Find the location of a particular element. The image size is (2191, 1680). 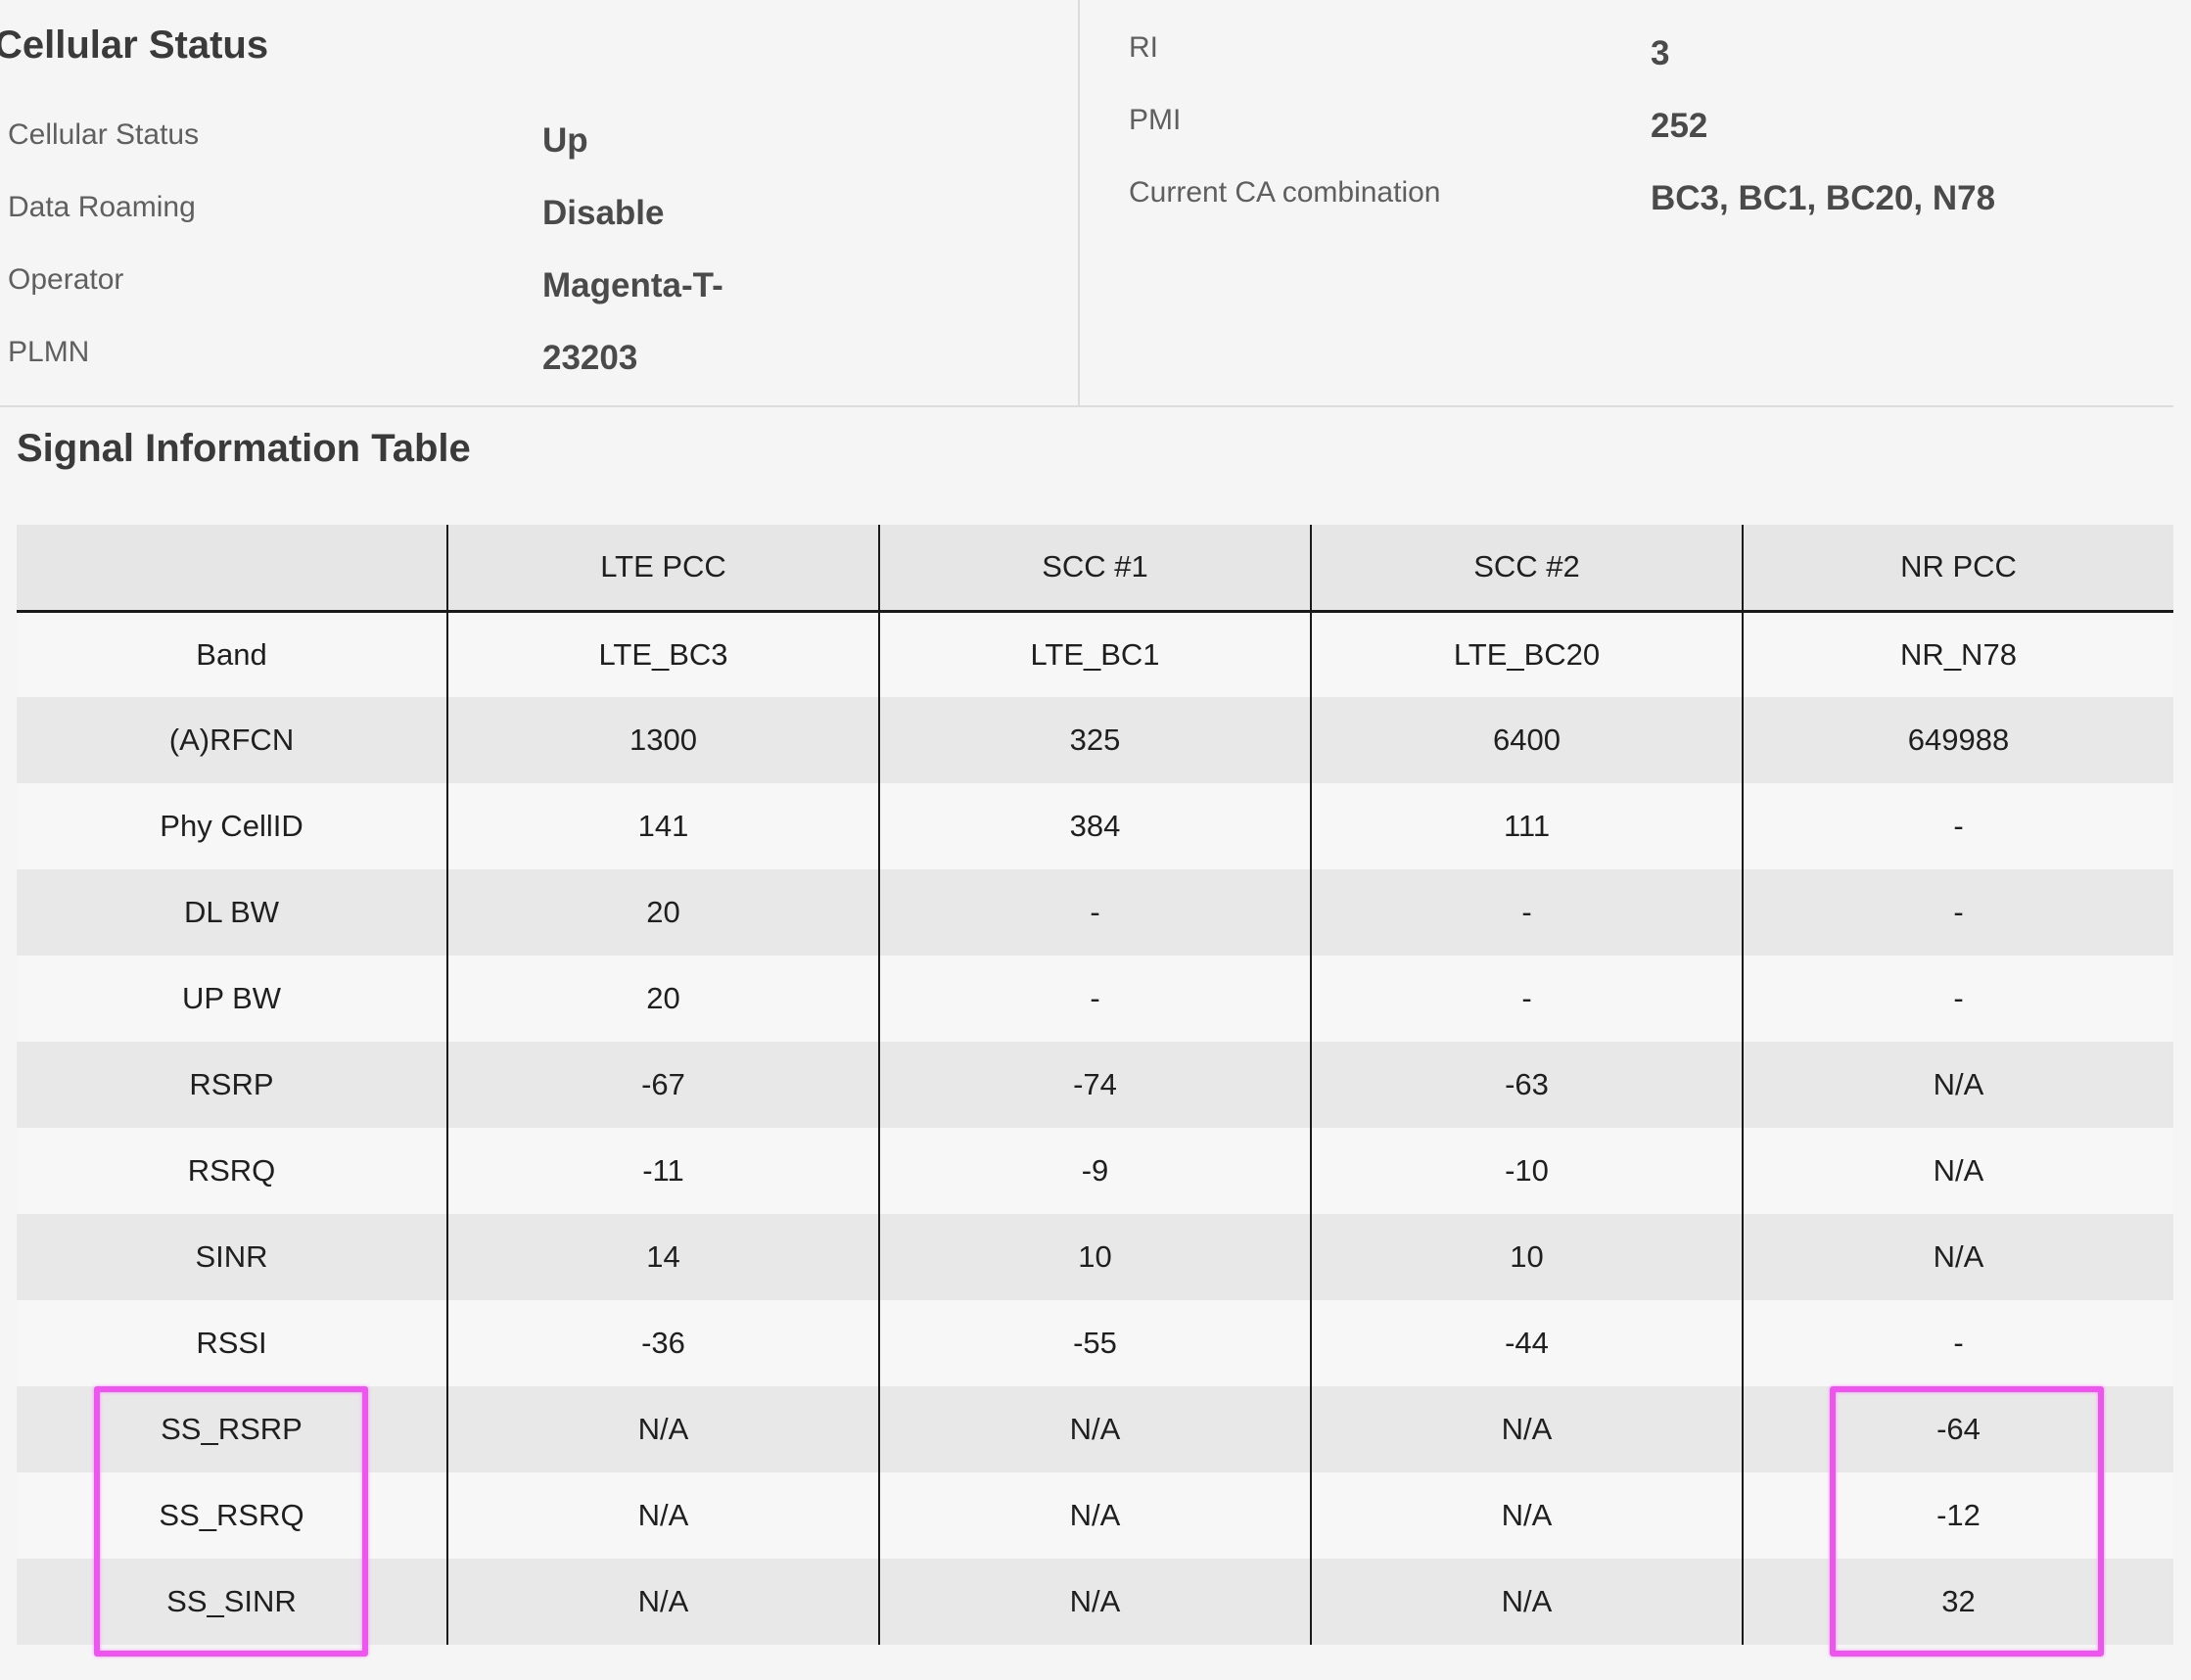

table-cell: 1300 is located at coordinates (662, 740).